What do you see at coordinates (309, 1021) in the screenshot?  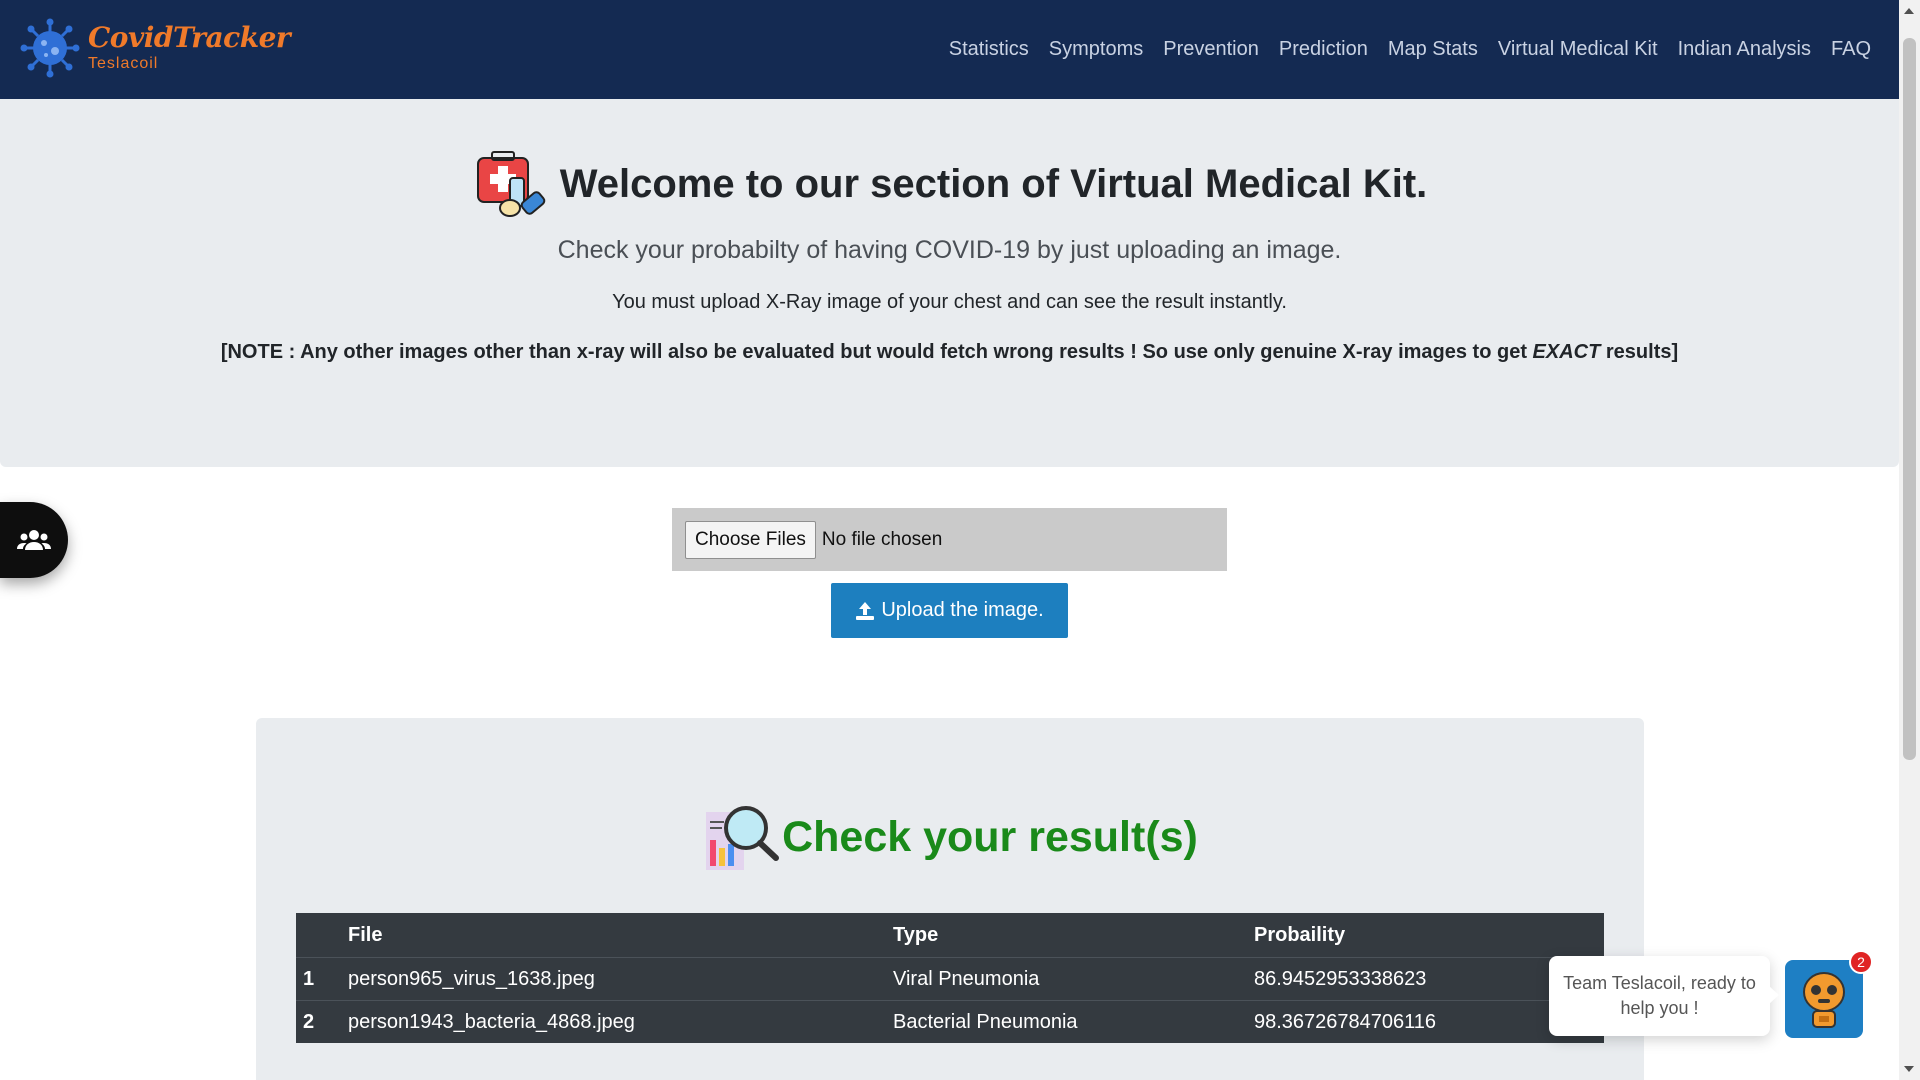 I see `row-num: 2` at bounding box center [309, 1021].